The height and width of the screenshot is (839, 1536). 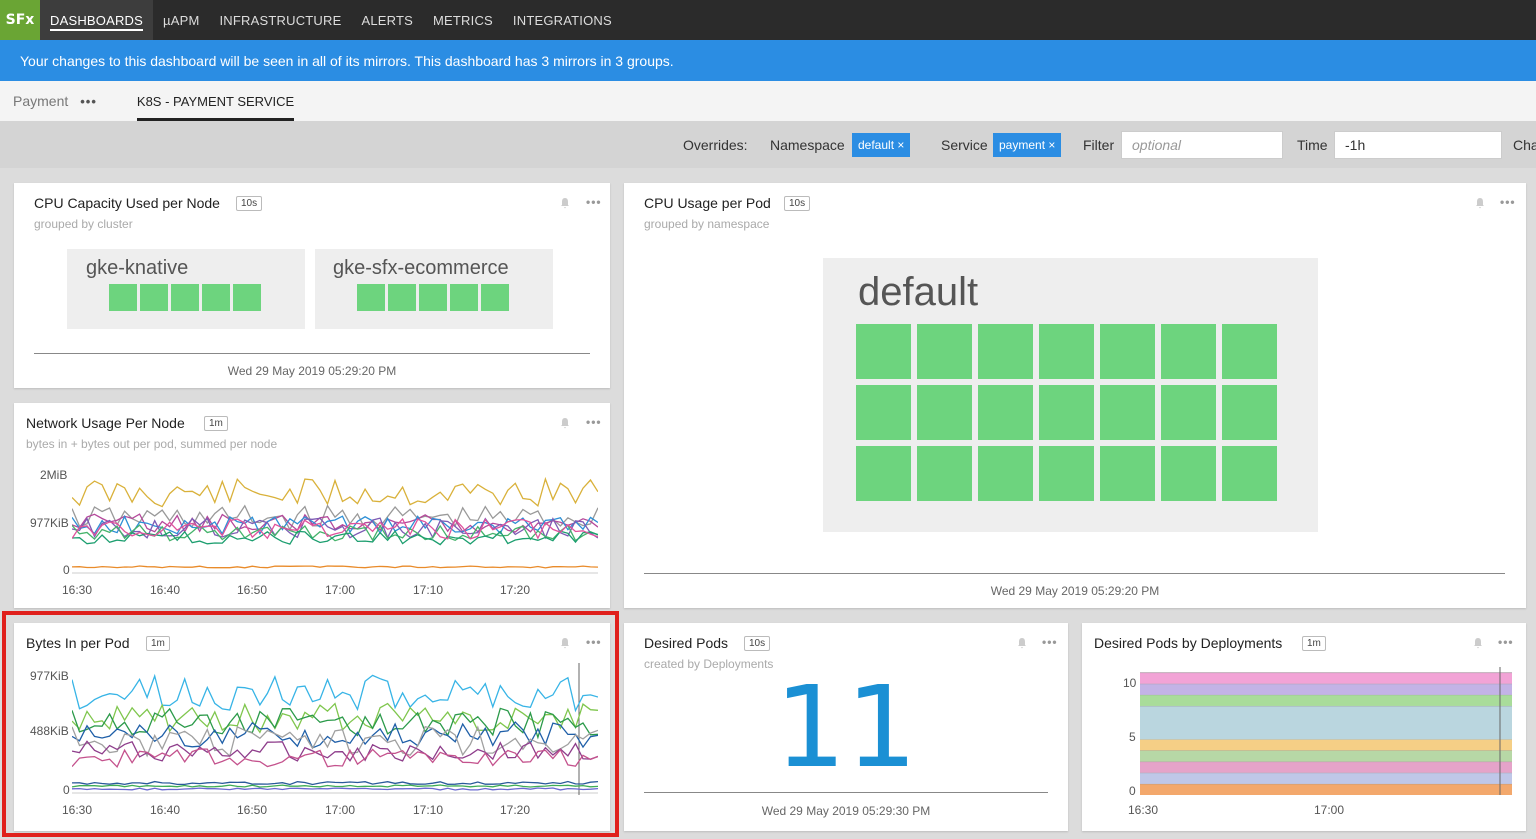 What do you see at coordinates (387, 20) in the screenshot?
I see `nav-alerts: ALERTS` at bounding box center [387, 20].